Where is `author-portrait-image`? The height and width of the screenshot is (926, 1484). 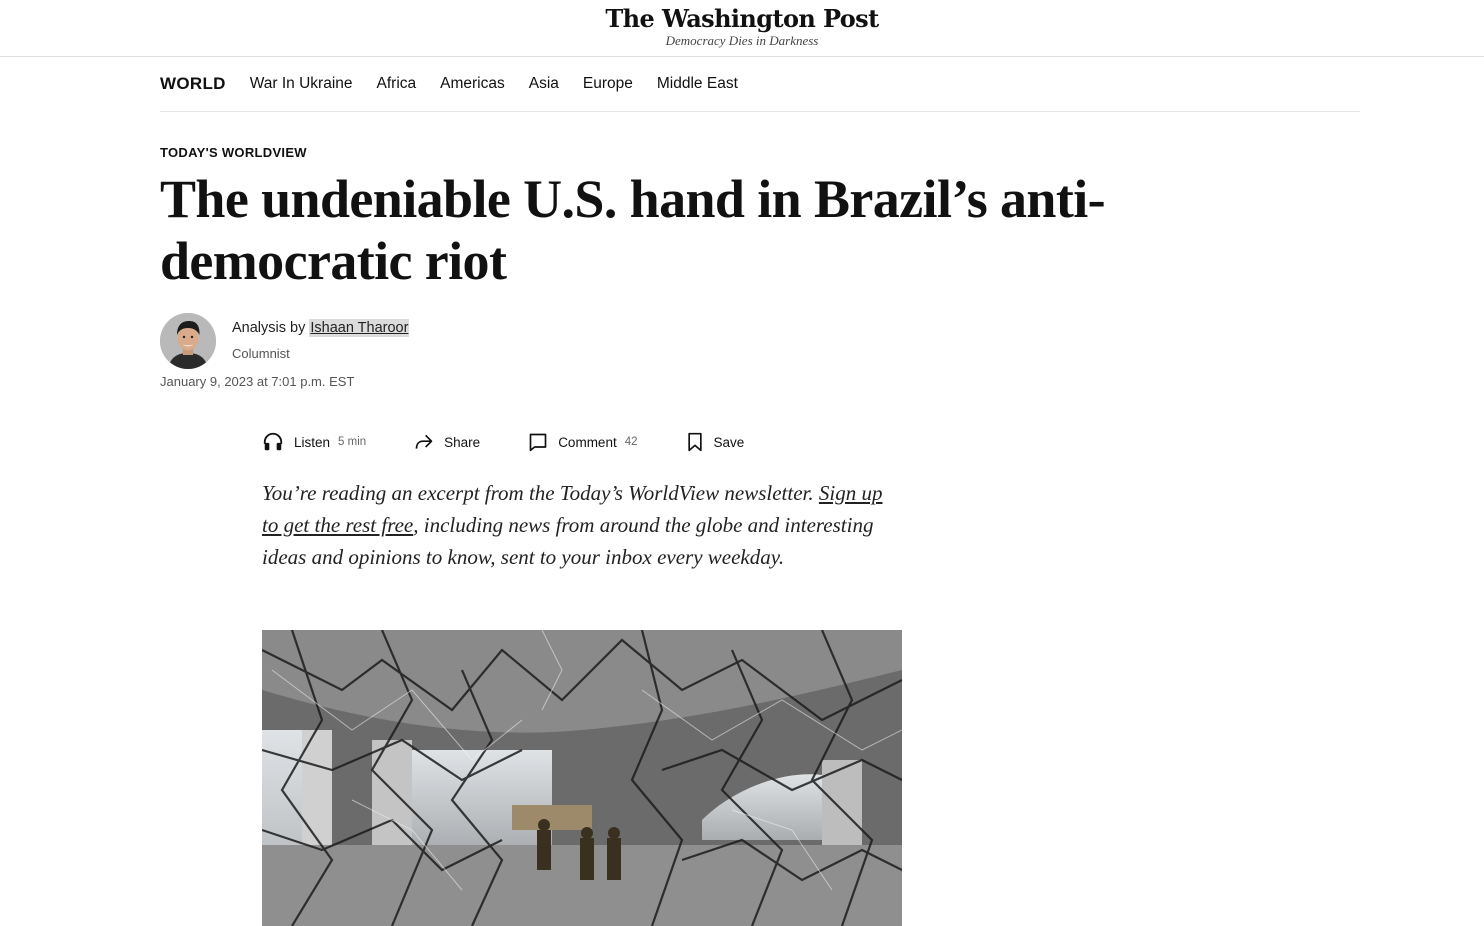
author-portrait-image is located at coordinates (188, 341).